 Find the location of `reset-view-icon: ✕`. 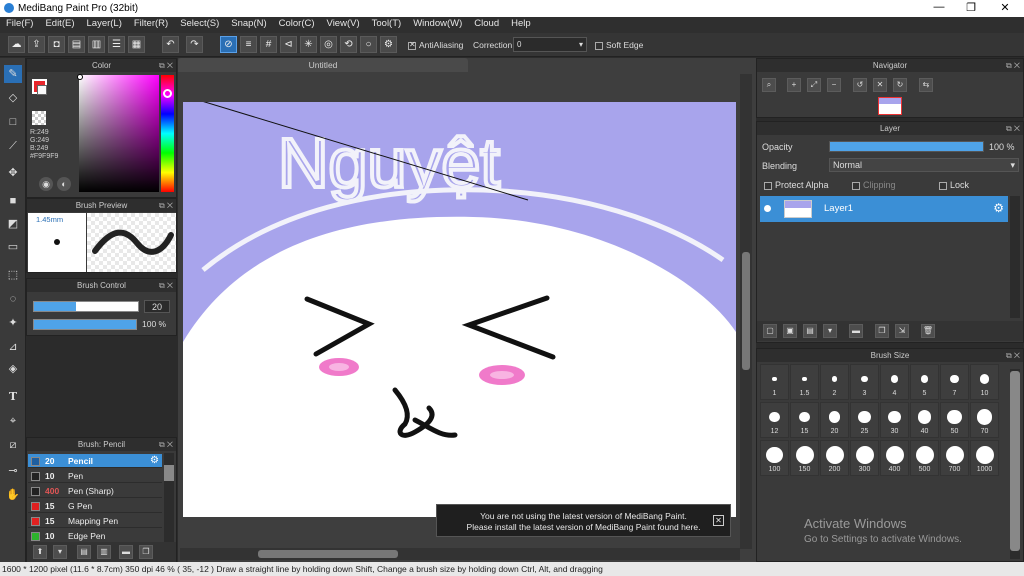

reset-view-icon: ✕ is located at coordinates (880, 85).